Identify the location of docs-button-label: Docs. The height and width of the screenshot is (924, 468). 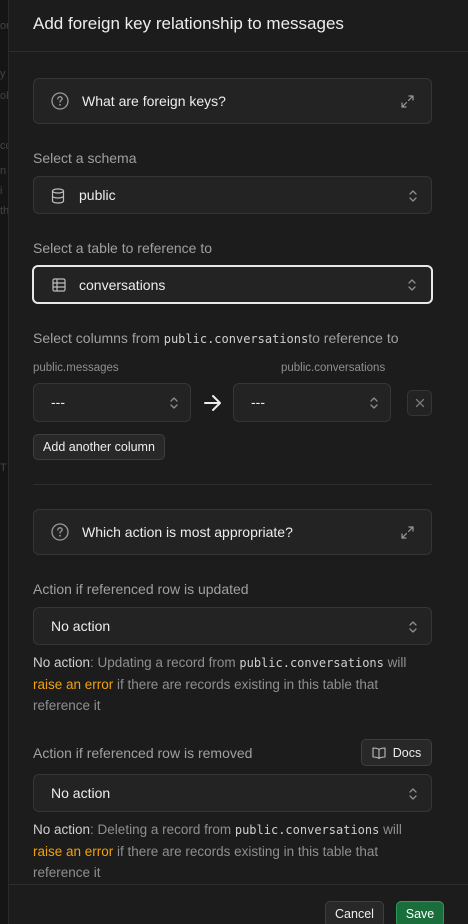
(407, 752).